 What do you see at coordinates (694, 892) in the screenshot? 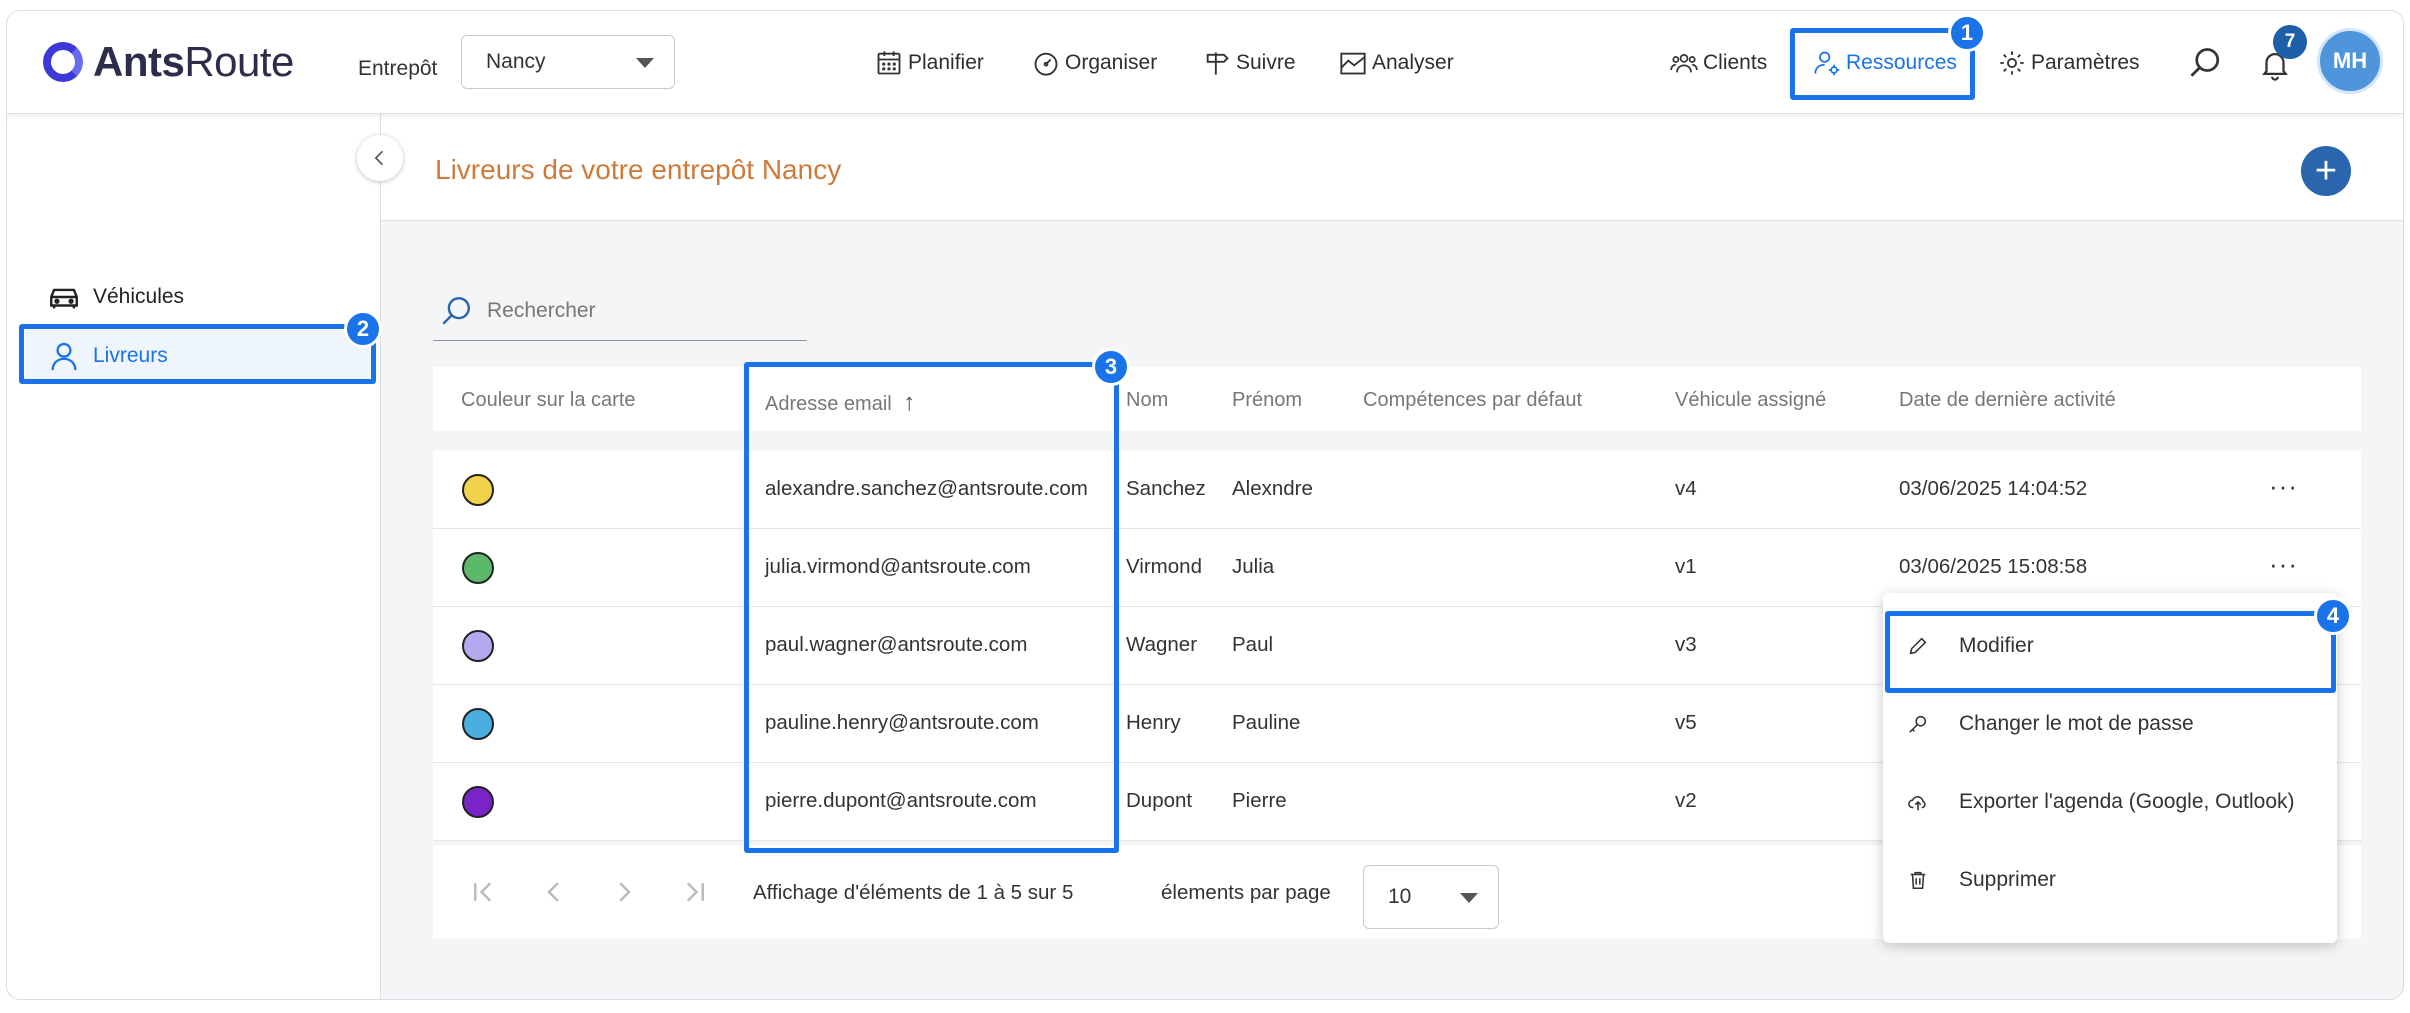
I see `last-page-icon` at bounding box center [694, 892].